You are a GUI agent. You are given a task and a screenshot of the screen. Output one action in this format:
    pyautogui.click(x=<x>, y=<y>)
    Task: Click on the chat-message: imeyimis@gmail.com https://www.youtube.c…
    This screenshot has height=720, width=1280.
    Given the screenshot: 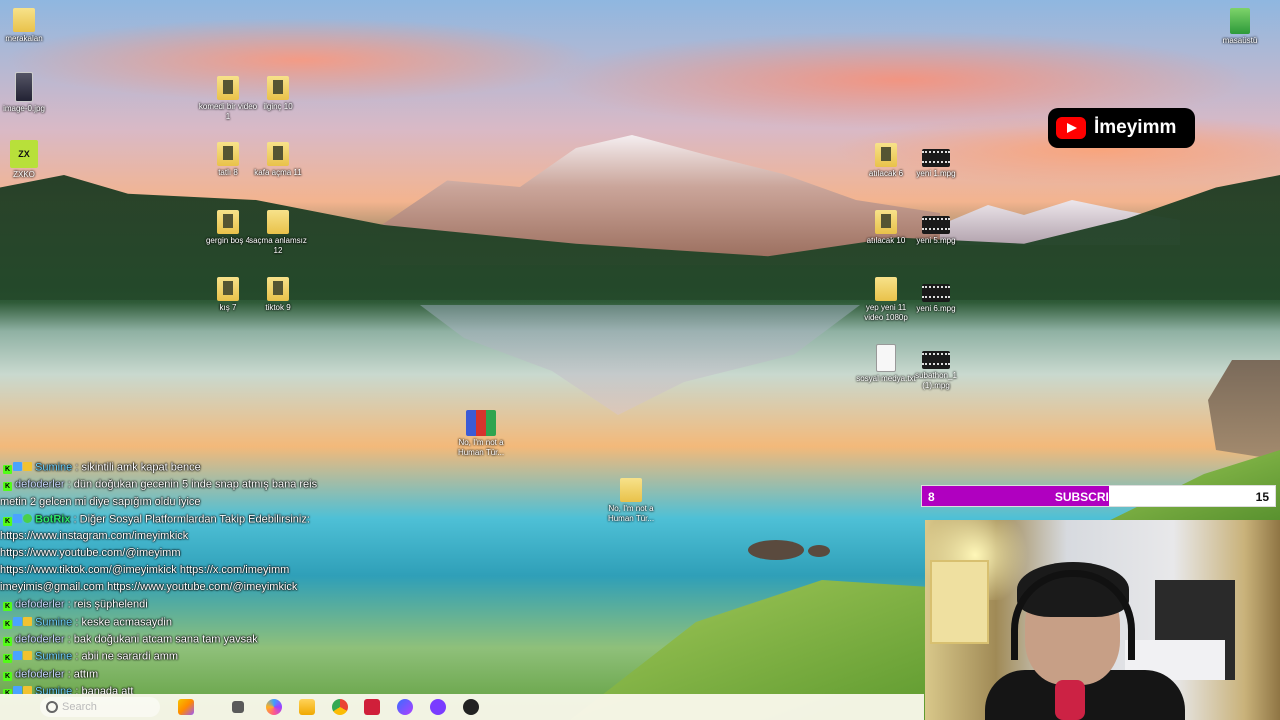 What is the action you would take?
    pyautogui.click(x=200, y=587)
    